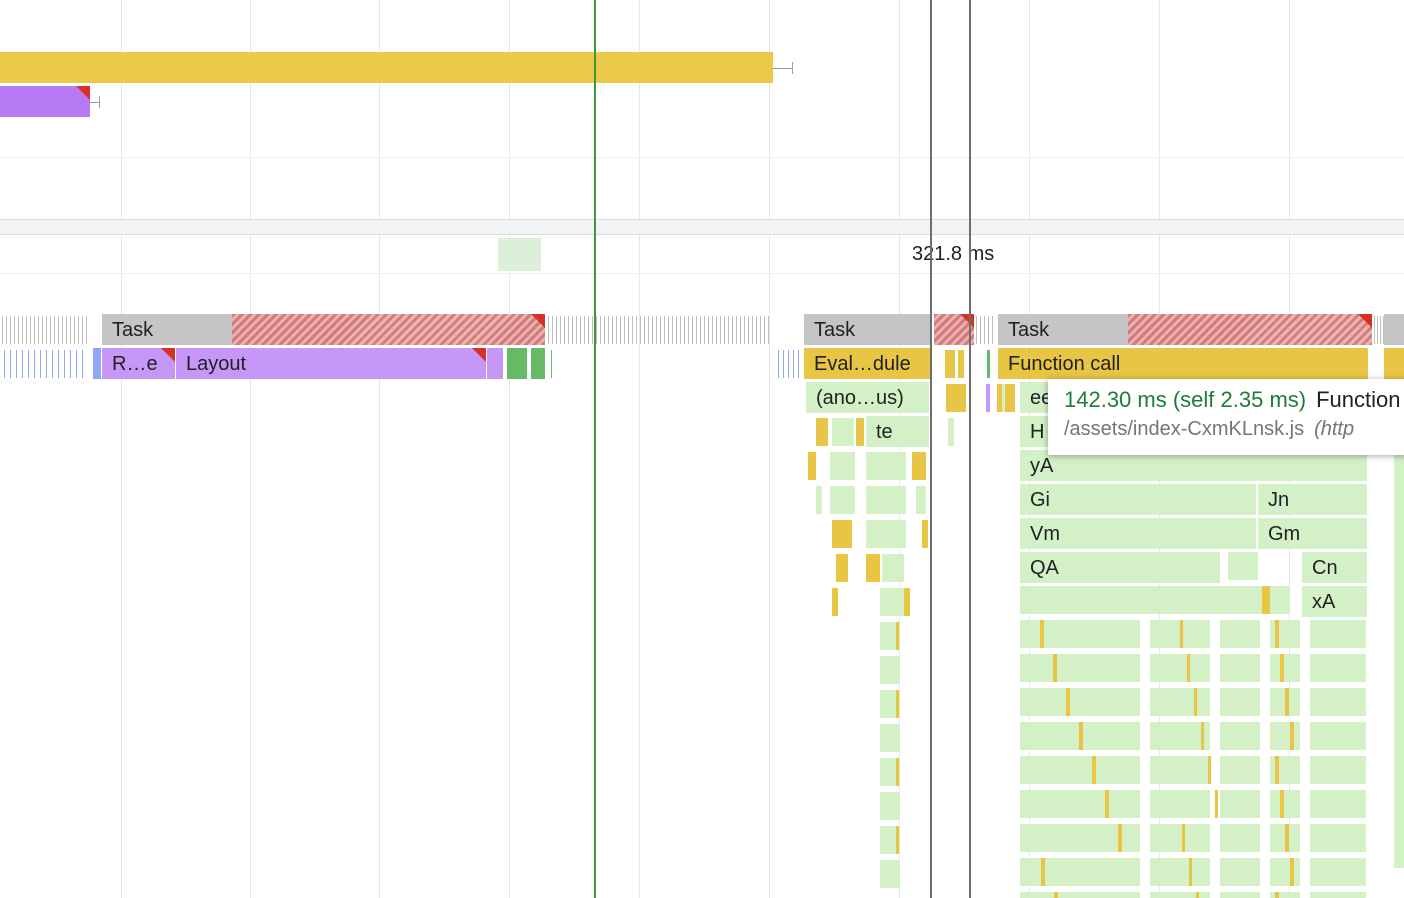 This screenshot has height=898, width=1404. What do you see at coordinates (1312, 499) in the screenshot?
I see `js-frame: Jn` at bounding box center [1312, 499].